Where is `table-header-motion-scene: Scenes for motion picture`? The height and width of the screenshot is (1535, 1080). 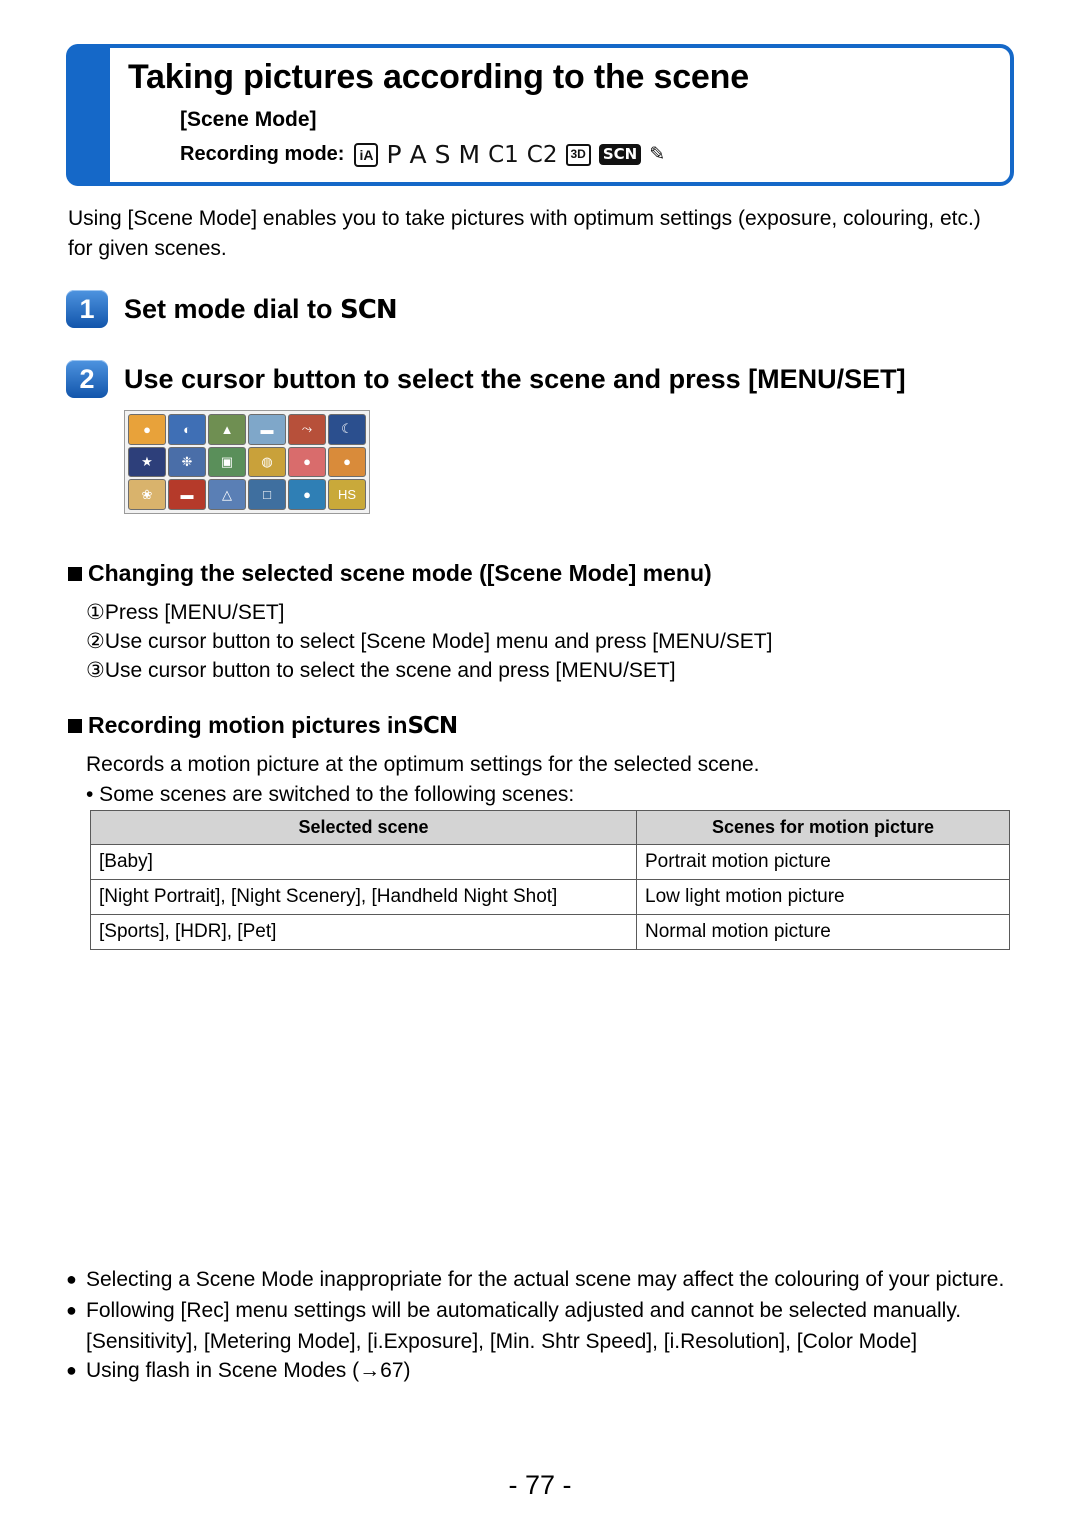 table-header-motion-scene: Scenes for motion picture is located at coordinates (823, 827).